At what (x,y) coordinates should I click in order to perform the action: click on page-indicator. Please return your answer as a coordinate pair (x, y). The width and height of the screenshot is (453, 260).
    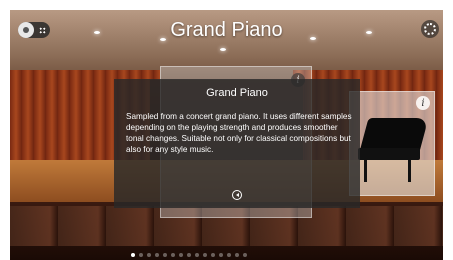
    Looking at the image, I should click on (189, 255).